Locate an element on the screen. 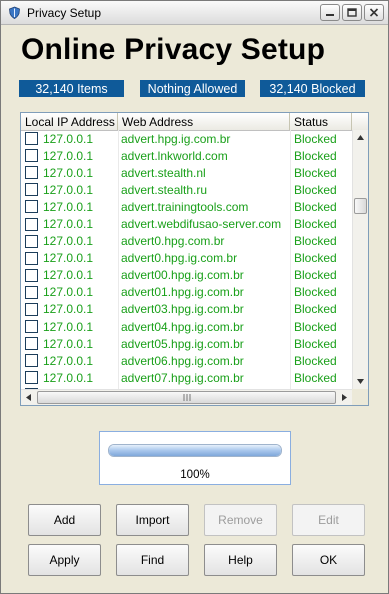 Image resolution: width=389 pixels, height=594 pixels. edit-button: Edit is located at coordinates (328, 520).